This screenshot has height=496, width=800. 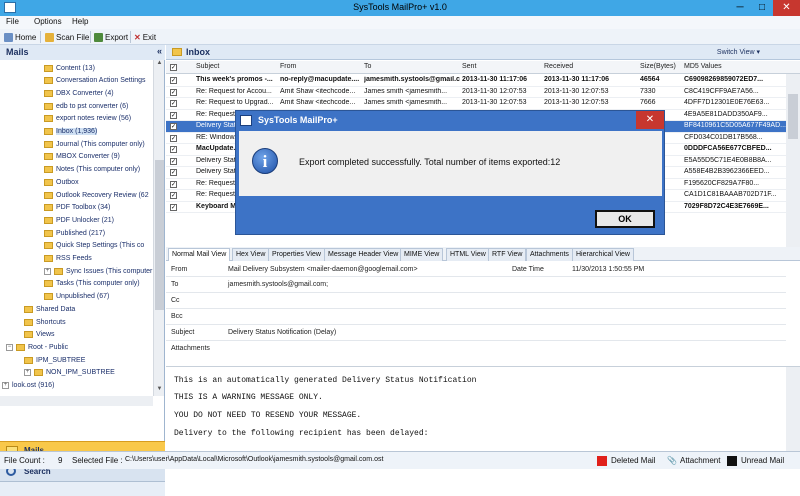 I want to click on tree-hscrollbar, so click(x=76, y=401).